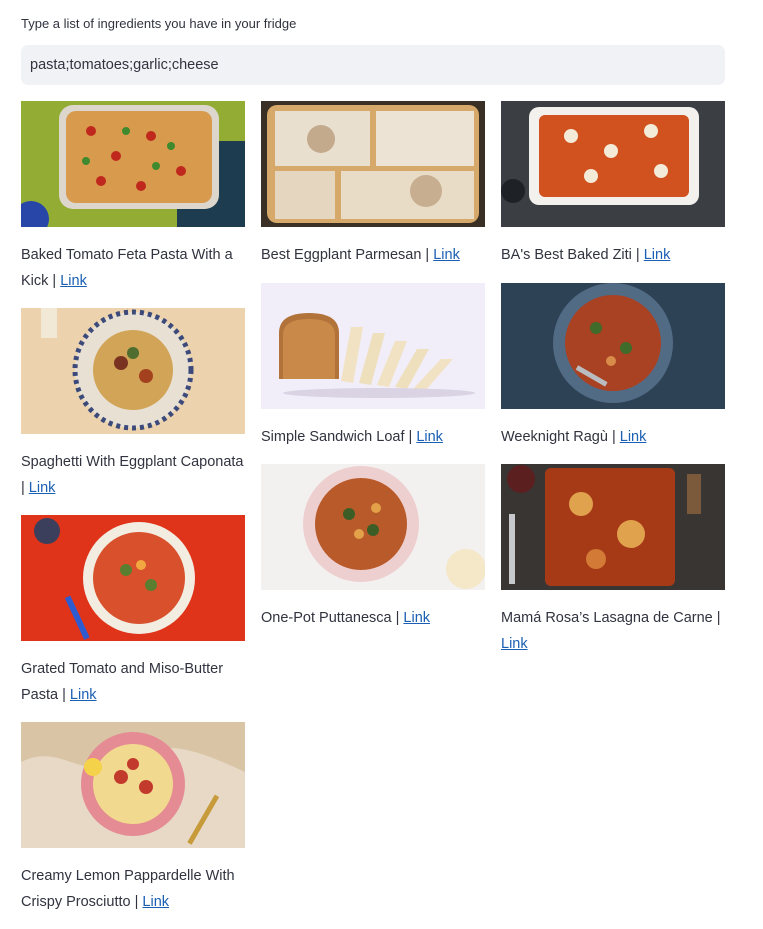  I want to click on recipe-card: Weeknight Ragù | Link, so click(613, 366).